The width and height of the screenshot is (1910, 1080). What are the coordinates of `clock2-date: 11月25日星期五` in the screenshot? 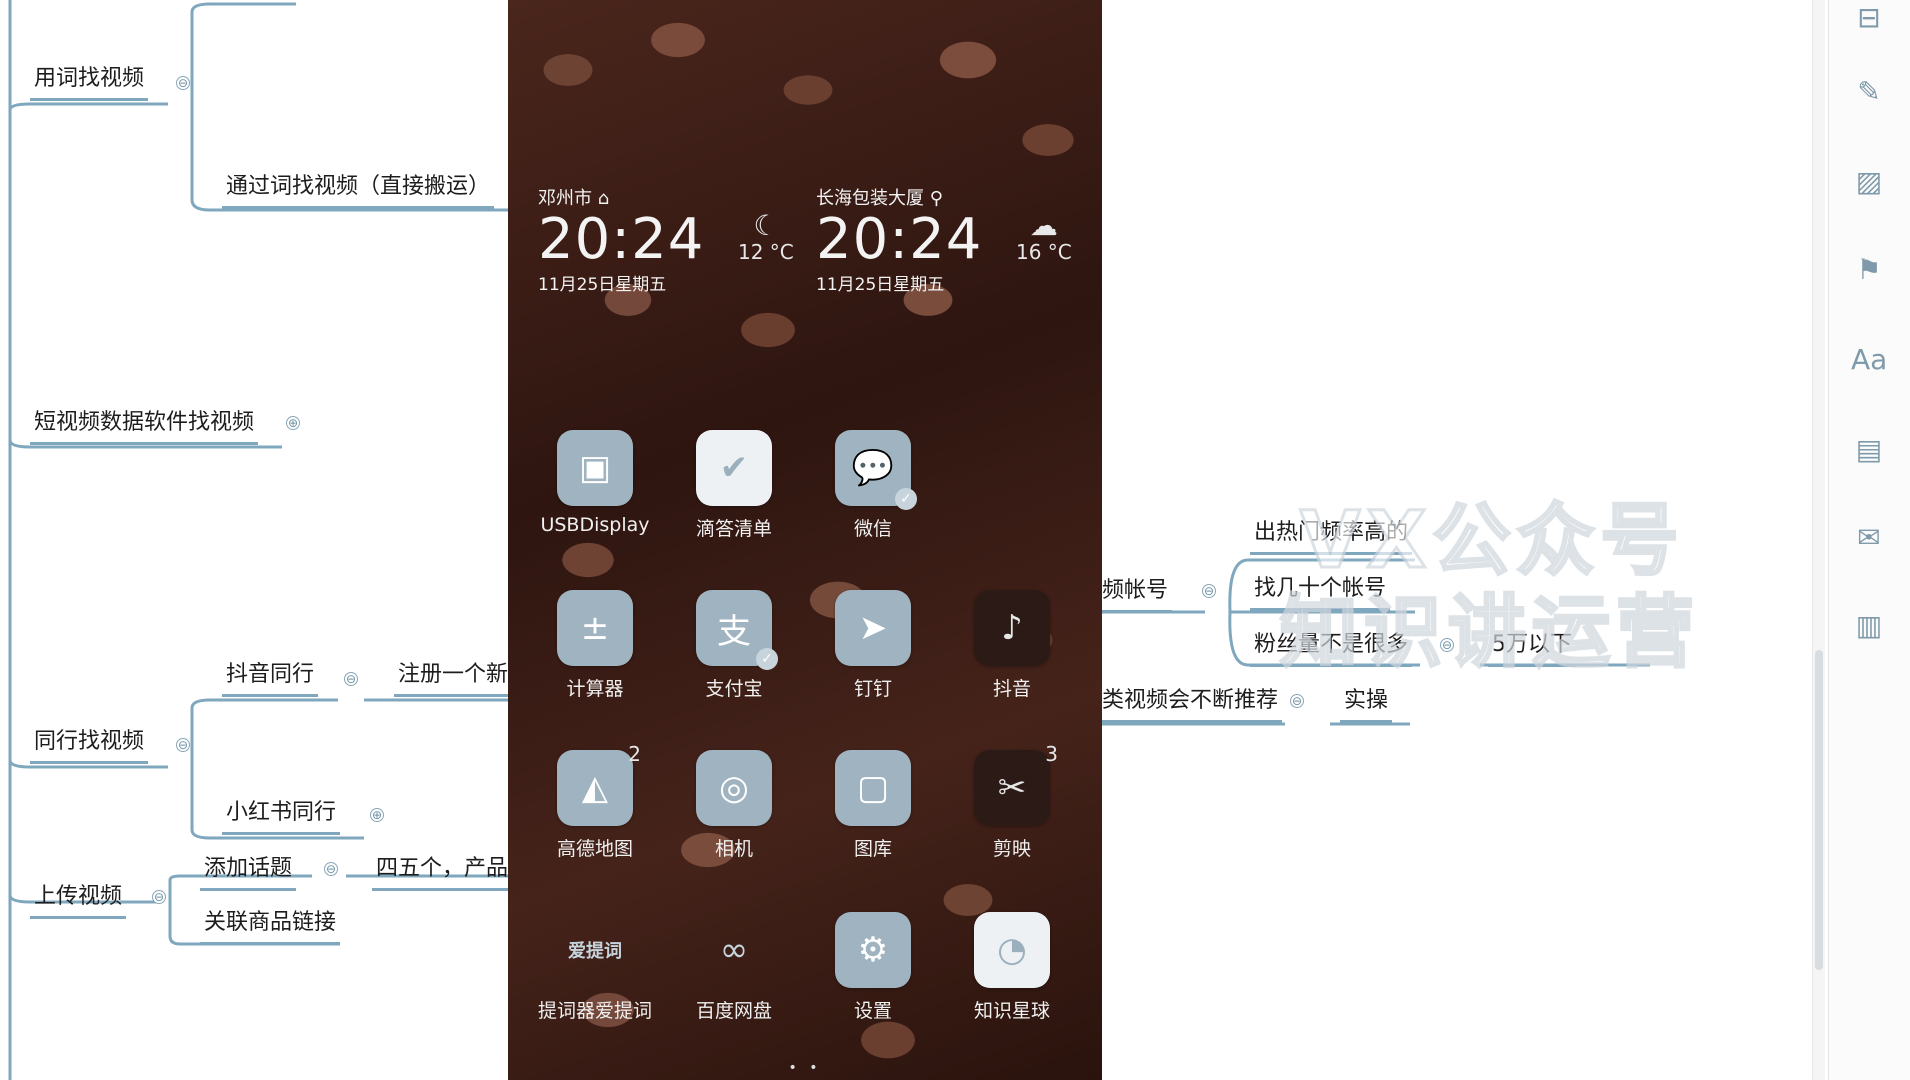 It's located at (880, 285).